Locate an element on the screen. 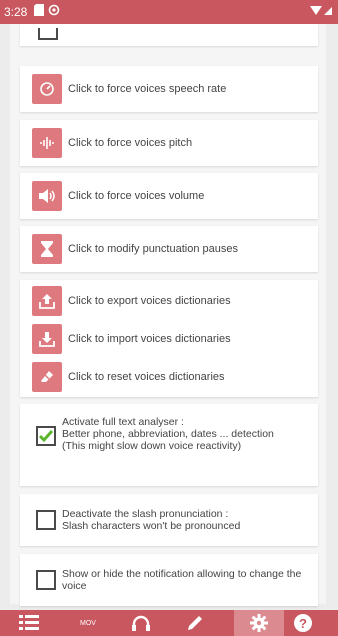 This screenshot has height=636, width=338. headphones-icon is located at coordinates (141, 623).